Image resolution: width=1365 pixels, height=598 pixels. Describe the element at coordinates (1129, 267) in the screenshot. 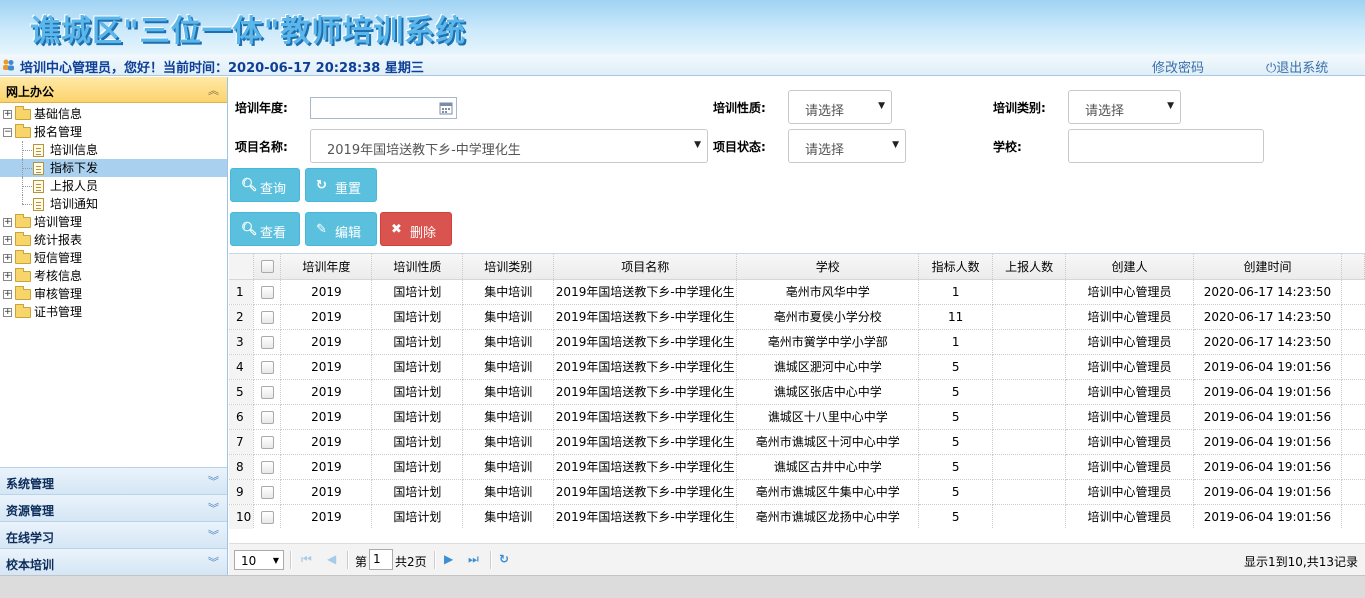

I see `column-header: 创建人` at that location.